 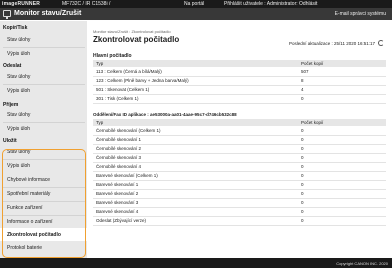 What do you see at coordinates (112, 56) in the screenshot?
I see `main-counter-title: Hlavní počitadlo` at bounding box center [112, 56].